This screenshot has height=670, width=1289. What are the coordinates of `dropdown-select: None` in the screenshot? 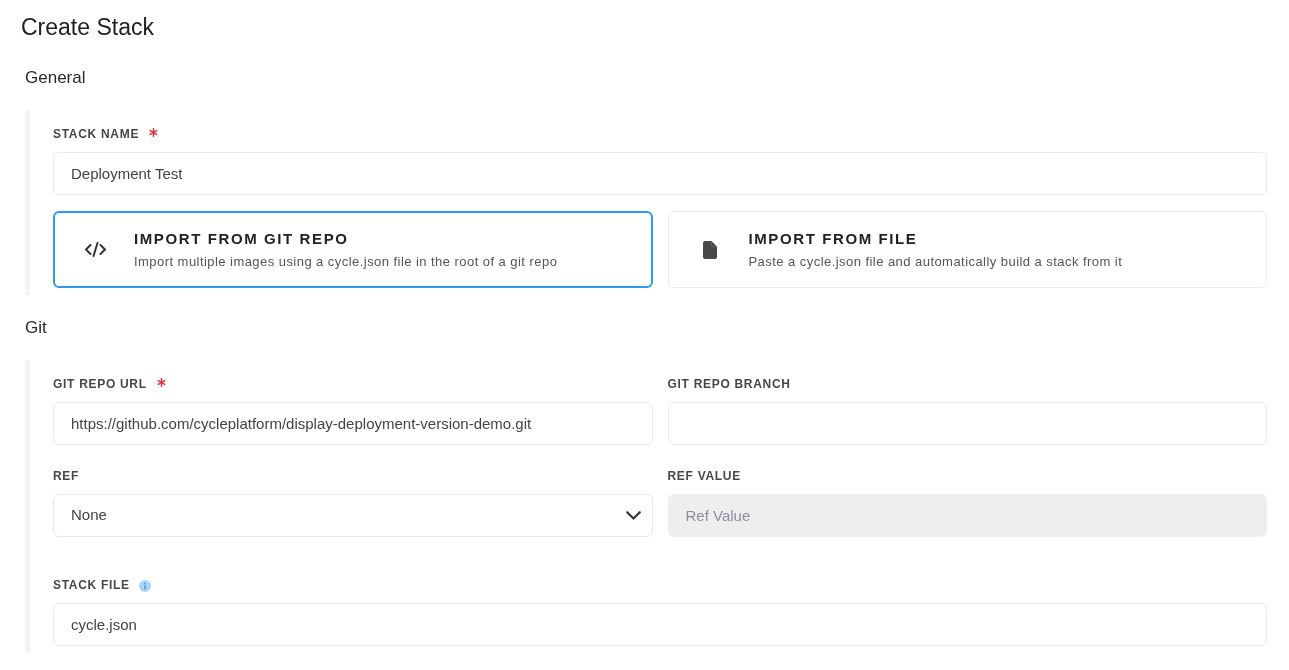 It's located at (353, 515).